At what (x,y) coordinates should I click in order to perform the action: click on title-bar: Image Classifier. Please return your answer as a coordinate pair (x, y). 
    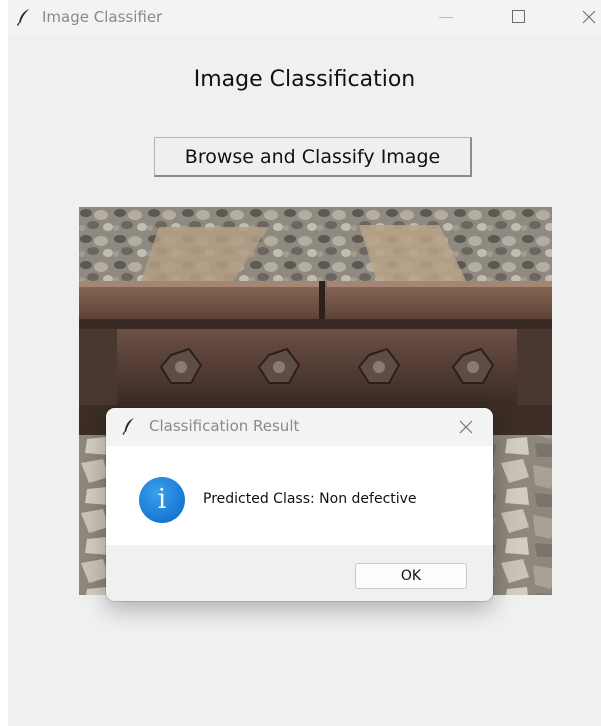
    Looking at the image, I should click on (304, 17).